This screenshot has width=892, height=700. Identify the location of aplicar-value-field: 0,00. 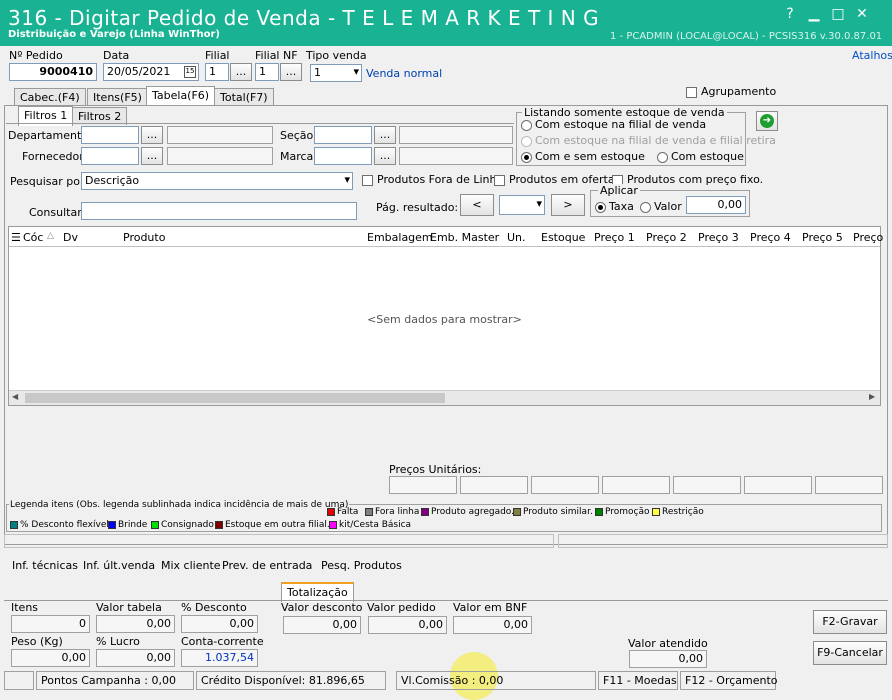
(716, 205).